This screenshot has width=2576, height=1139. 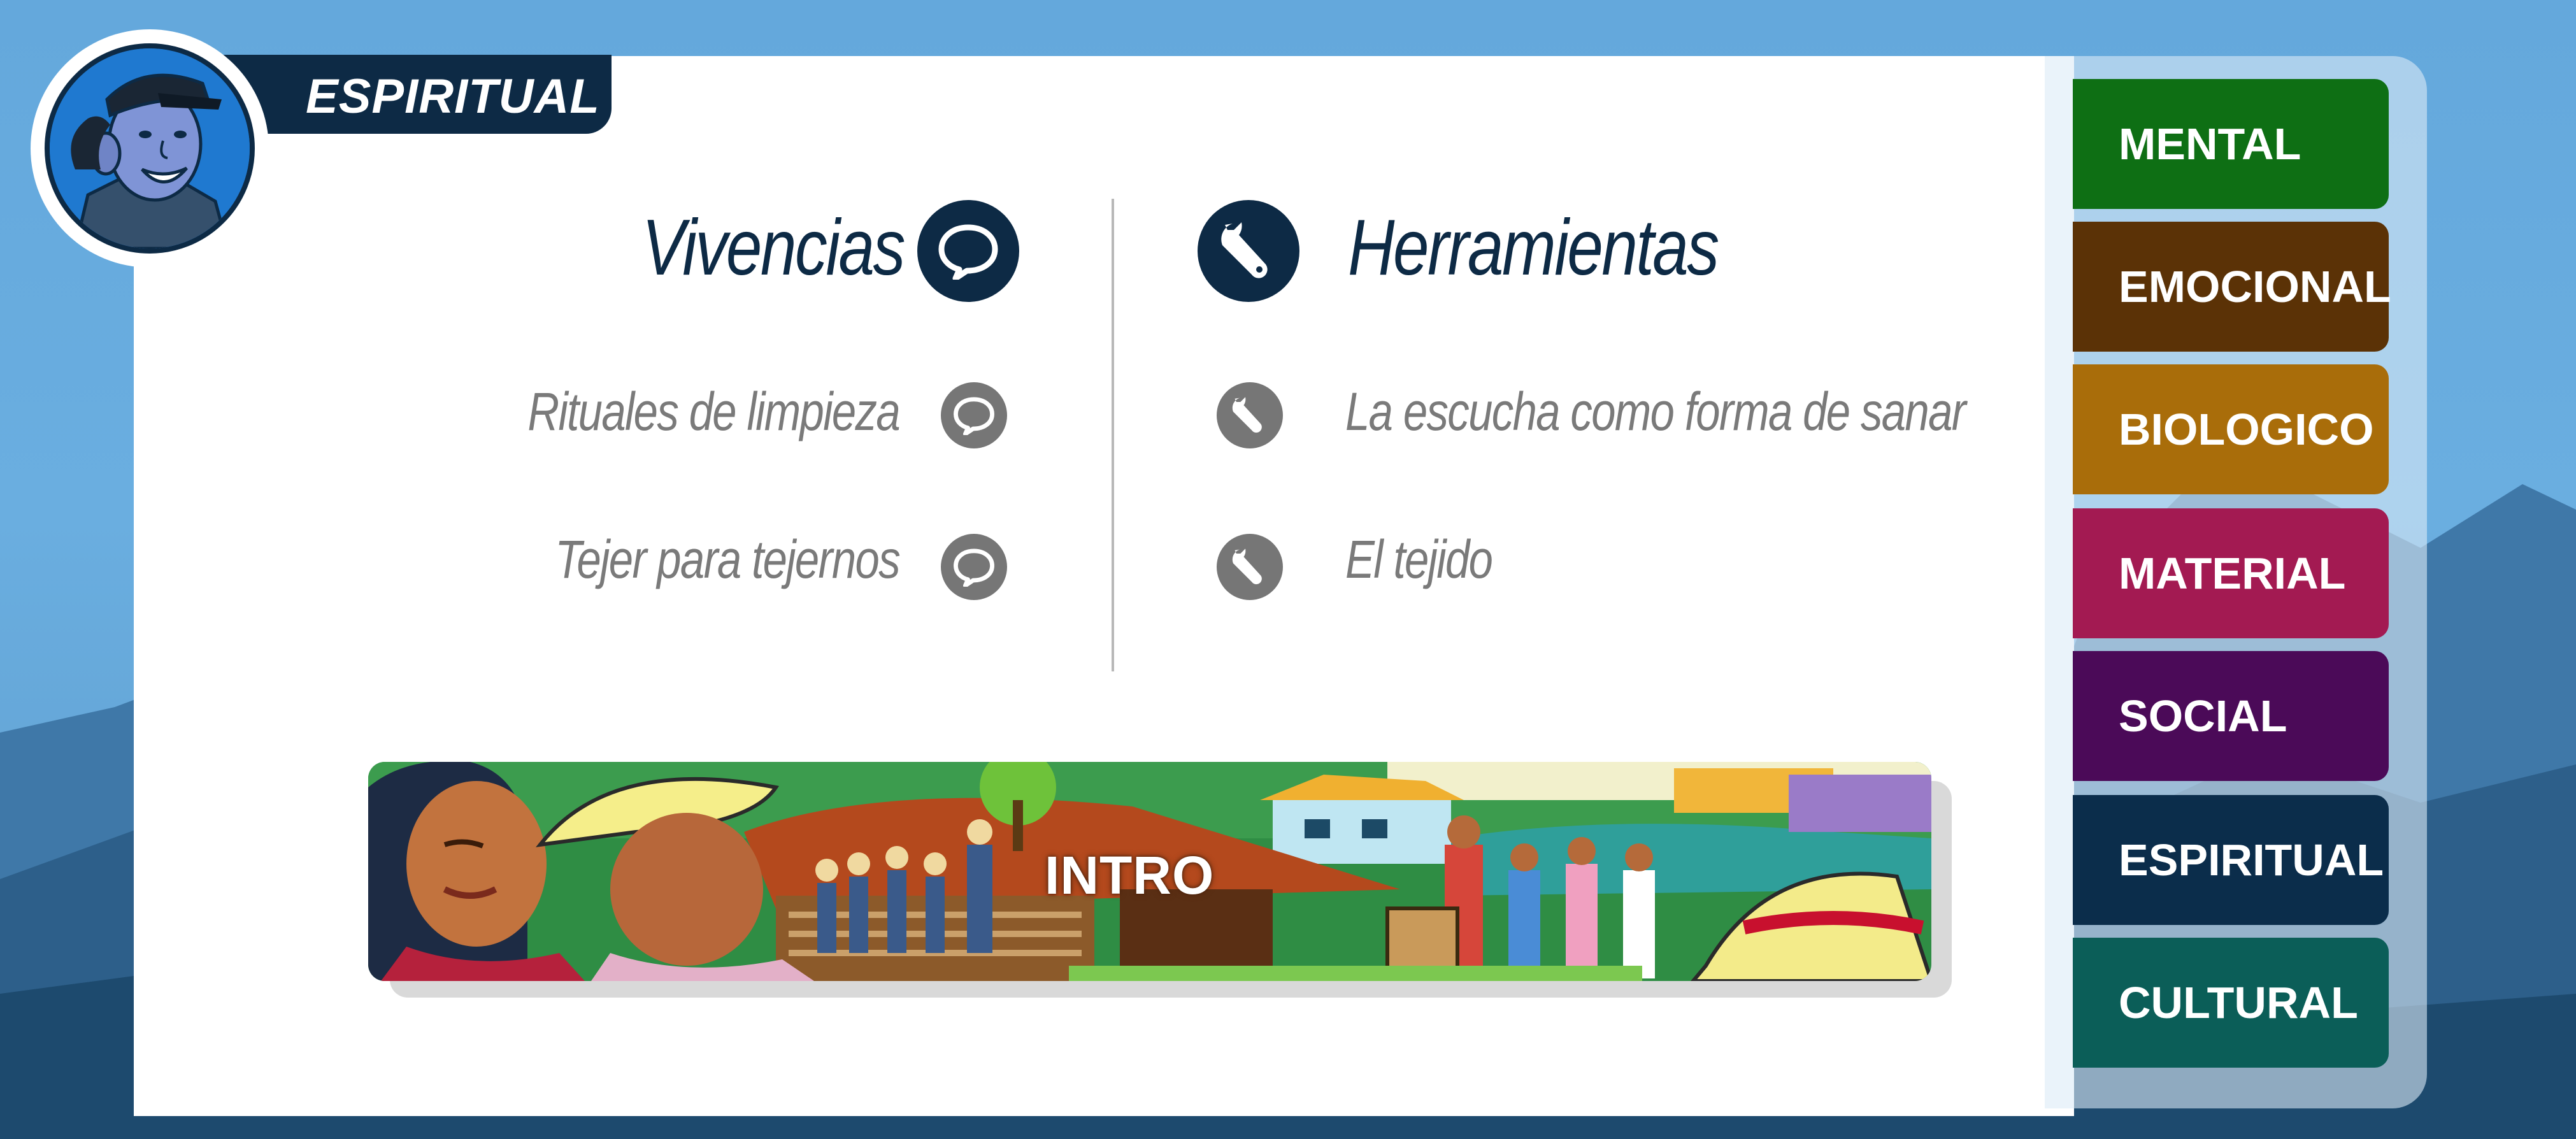 I want to click on sidebar-item-biologico: BIOLOGICO, so click(x=2231, y=429).